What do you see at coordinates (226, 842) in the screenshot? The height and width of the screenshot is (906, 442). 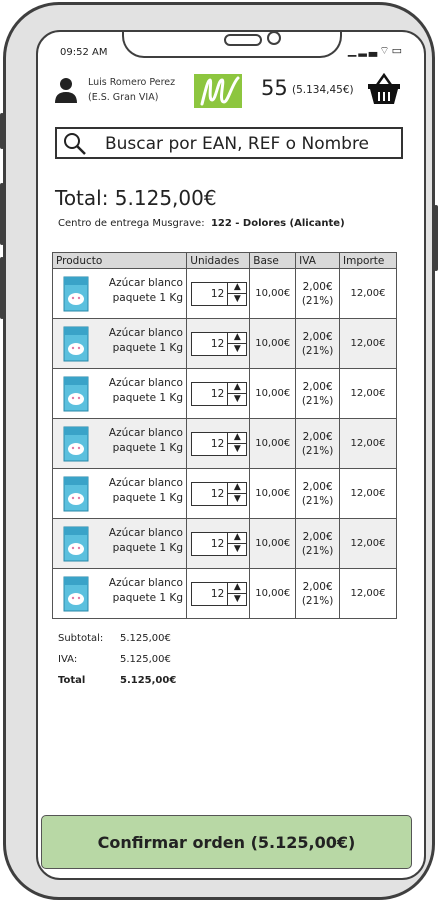 I see `confirm-order-button: Confirmar orden (5.125,00€)` at bounding box center [226, 842].